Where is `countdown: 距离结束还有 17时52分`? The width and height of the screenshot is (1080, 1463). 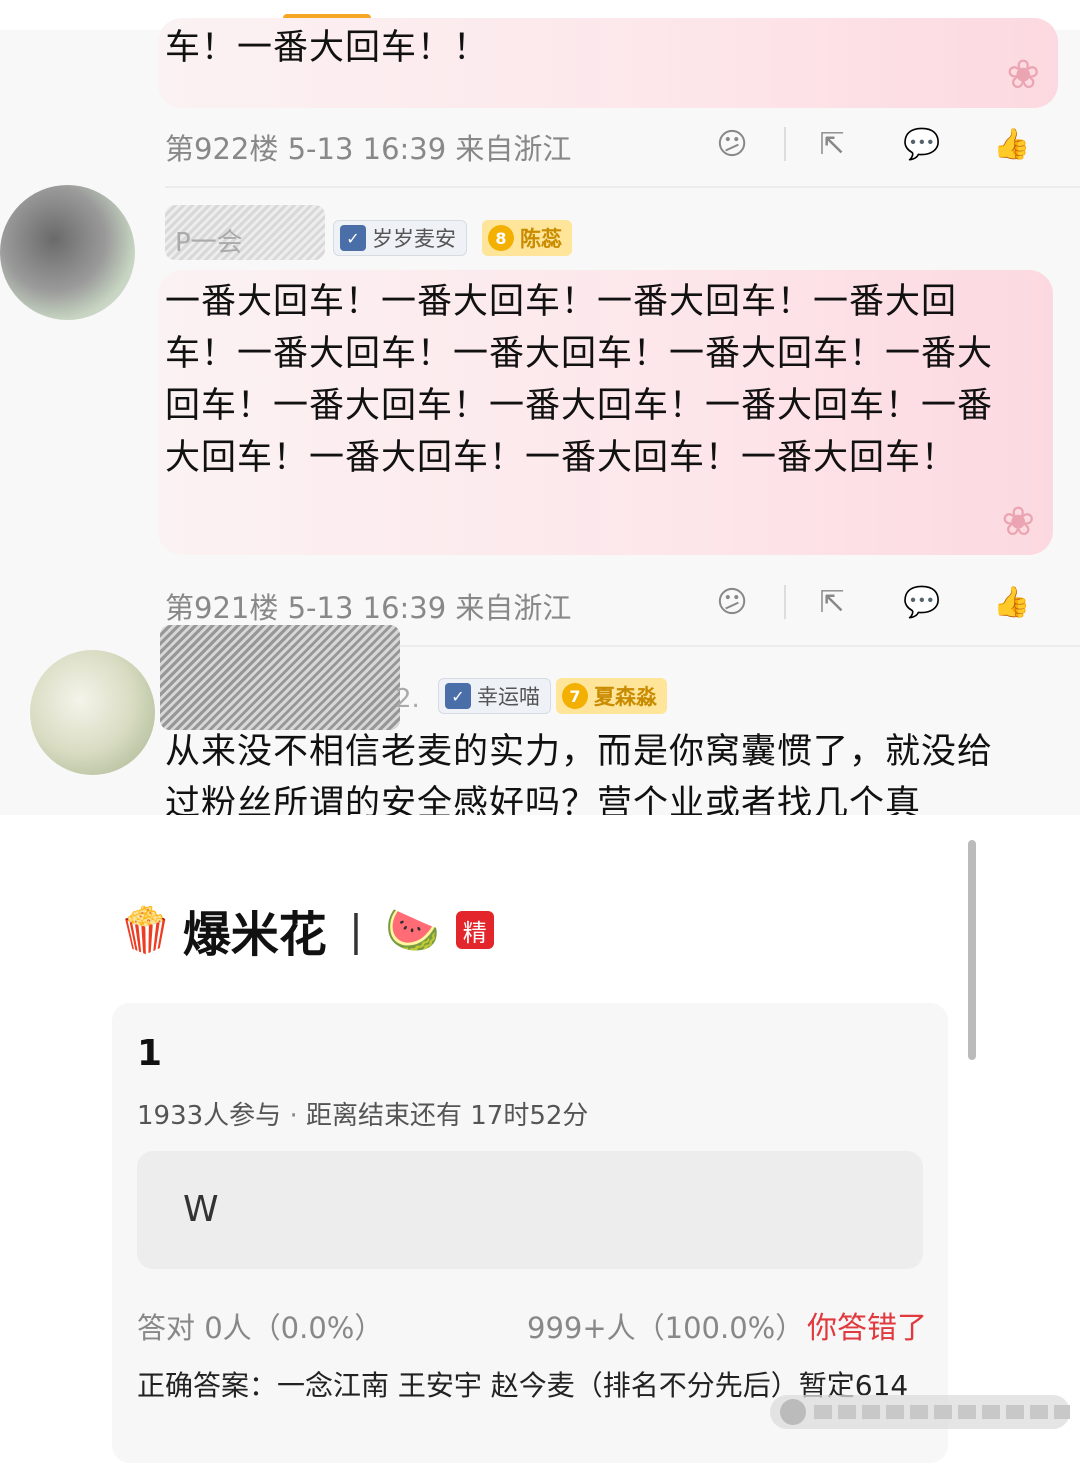 countdown: 距离结束还有 17时52分 is located at coordinates (447, 1116).